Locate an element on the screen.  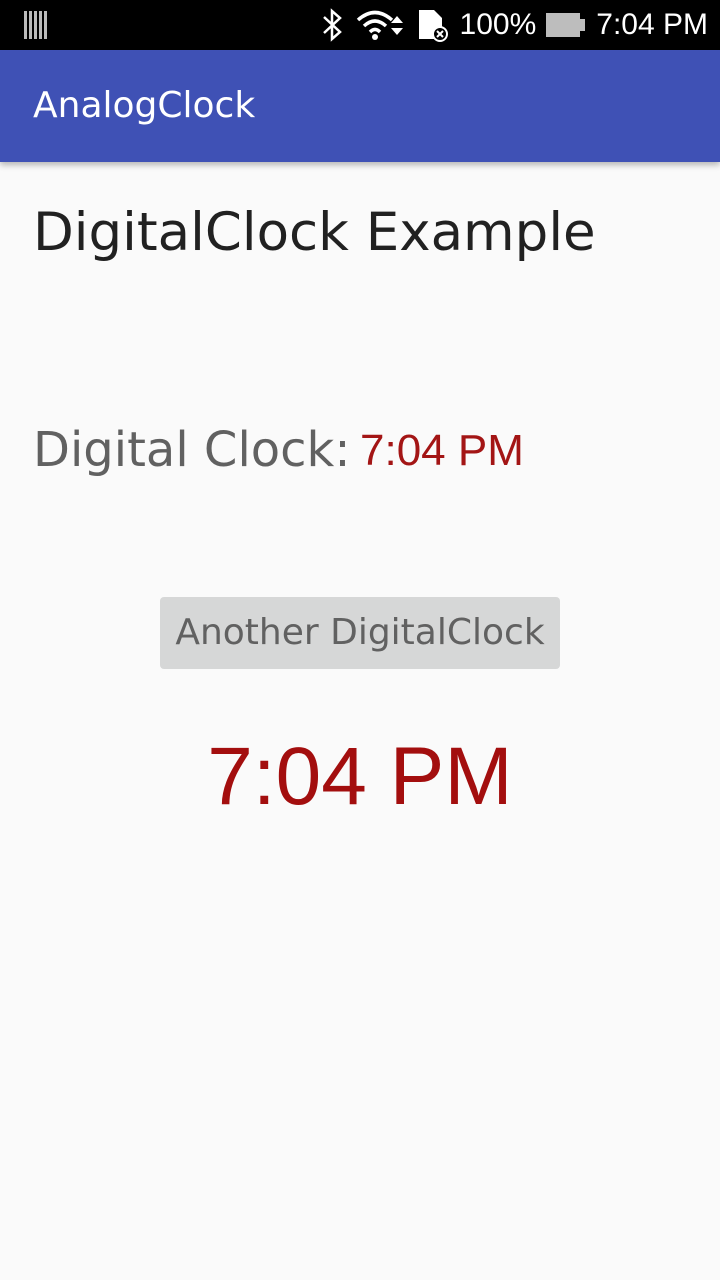
barcode-icon is located at coordinates (35, 25).